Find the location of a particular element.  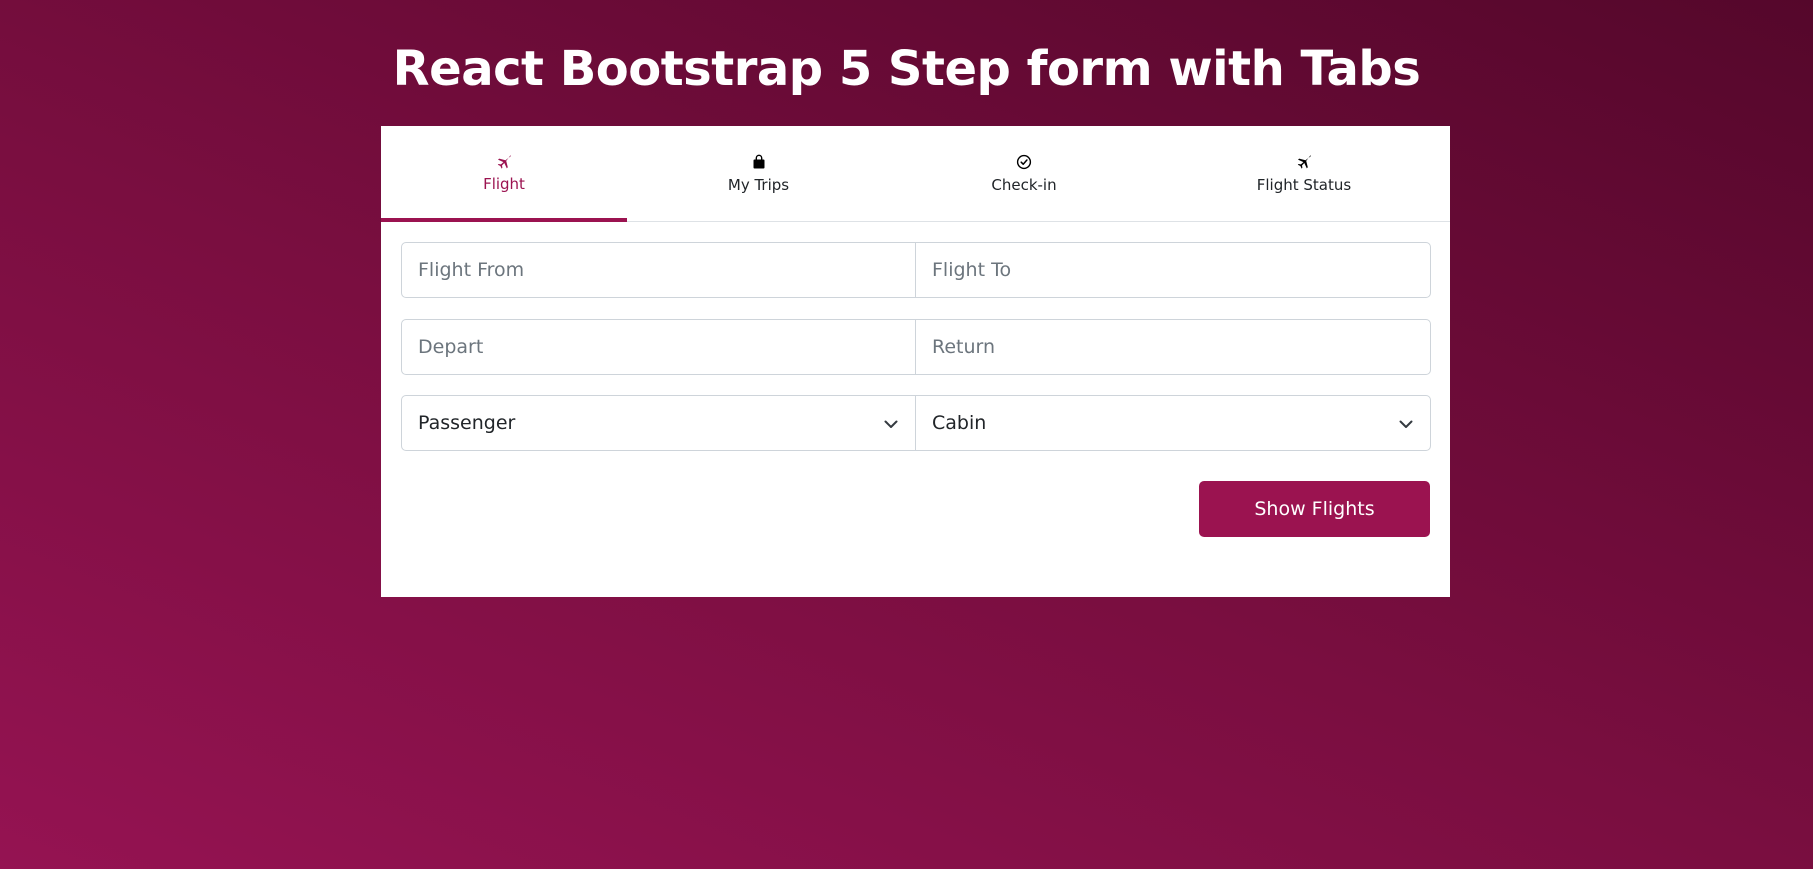

route-row is located at coordinates (916, 270).